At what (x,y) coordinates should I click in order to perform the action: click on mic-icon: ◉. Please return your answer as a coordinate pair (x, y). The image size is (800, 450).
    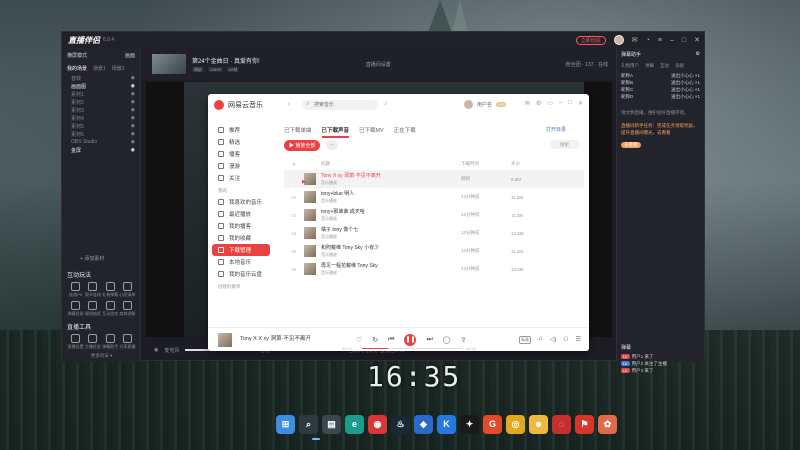
    Looking at the image, I should click on (156, 350).